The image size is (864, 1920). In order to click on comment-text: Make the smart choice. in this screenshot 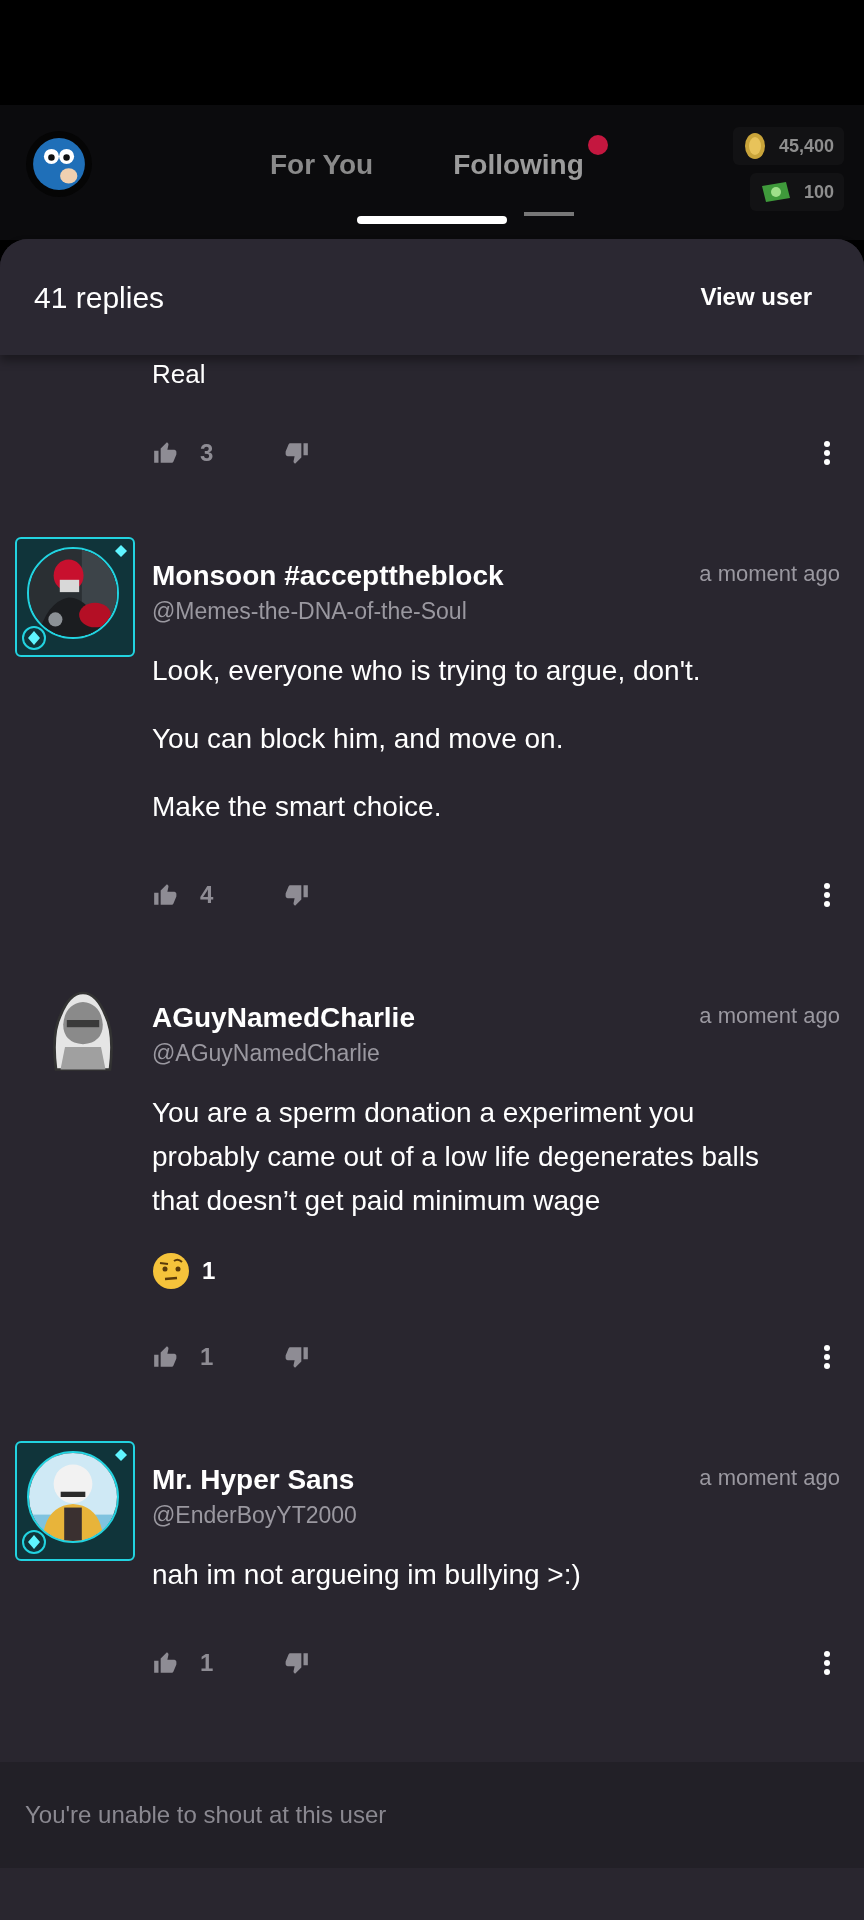, I will do `click(297, 807)`.